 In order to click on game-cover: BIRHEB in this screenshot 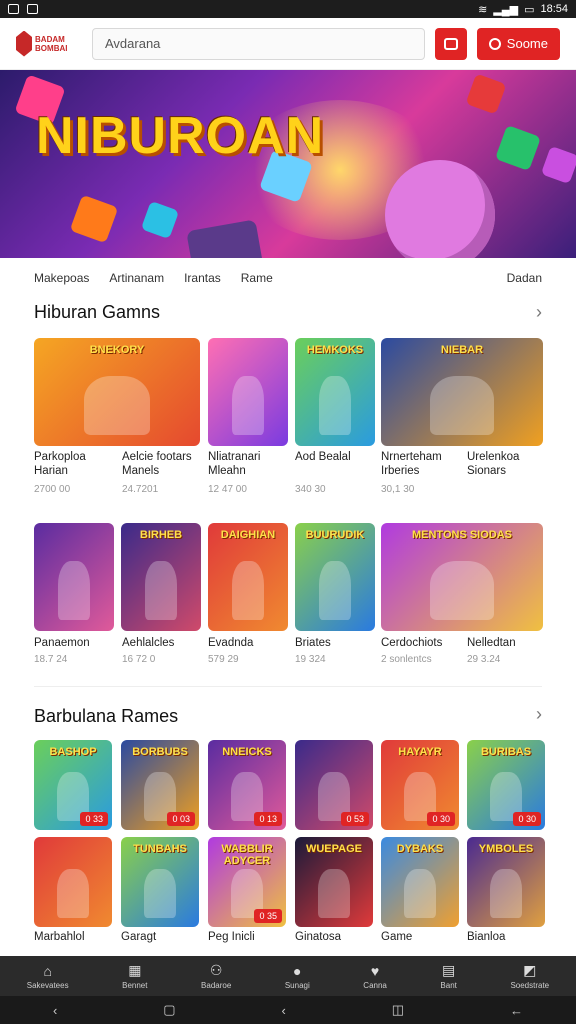, I will do `click(161, 577)`.